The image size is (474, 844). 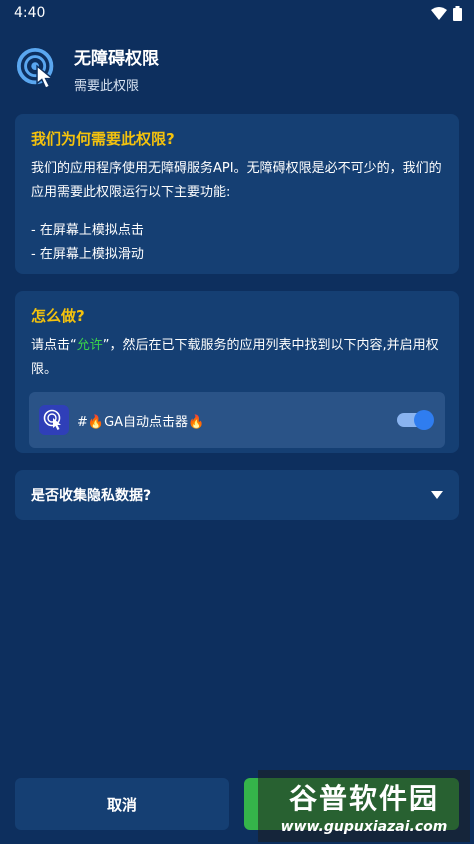 What do you see at coordinates (437, 495) in the screenshot?
I see `caret-down-icon` at bounding box center [437, 495].